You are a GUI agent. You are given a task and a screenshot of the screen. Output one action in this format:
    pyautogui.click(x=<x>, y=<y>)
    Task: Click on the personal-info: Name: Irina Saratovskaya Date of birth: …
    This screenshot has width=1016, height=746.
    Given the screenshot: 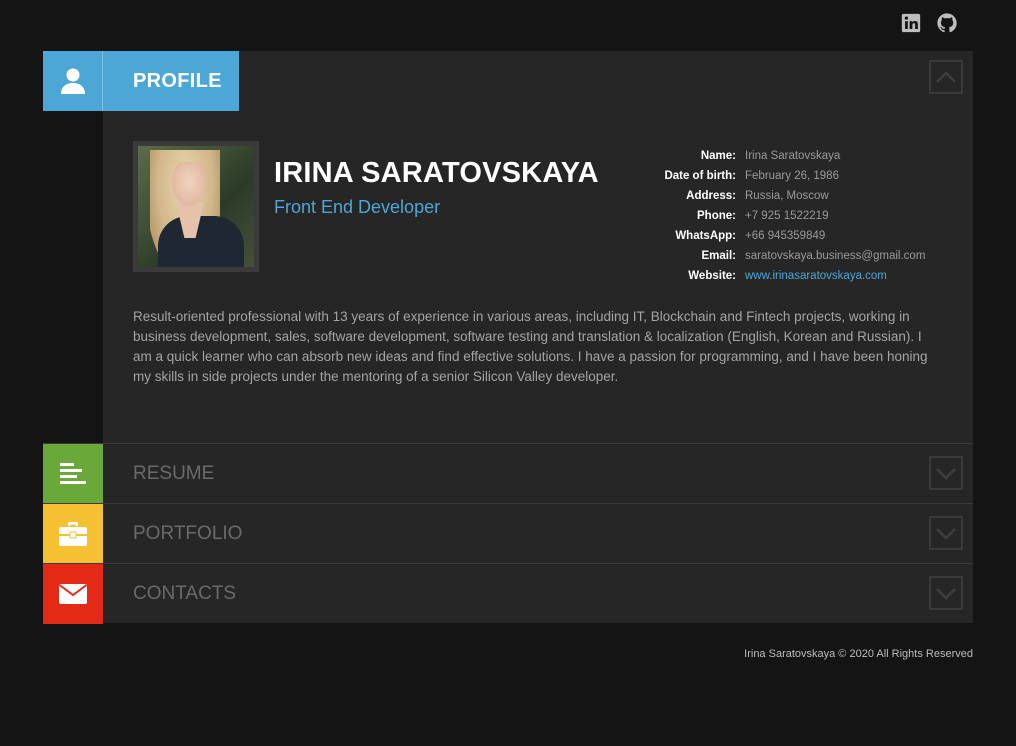 What is the action you would take?
    pyautogui.click(x=784, y=216)
    